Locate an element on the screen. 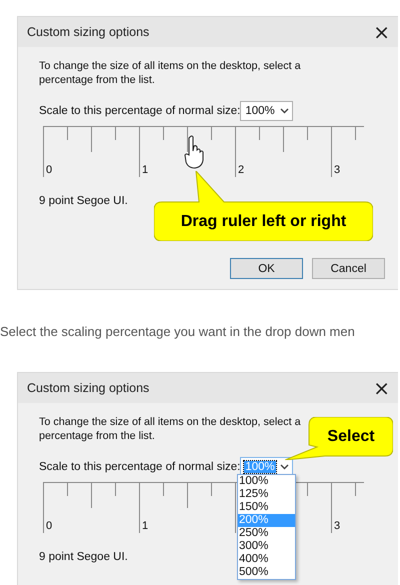  ok-button: OK is located at coordinates (266, 268).